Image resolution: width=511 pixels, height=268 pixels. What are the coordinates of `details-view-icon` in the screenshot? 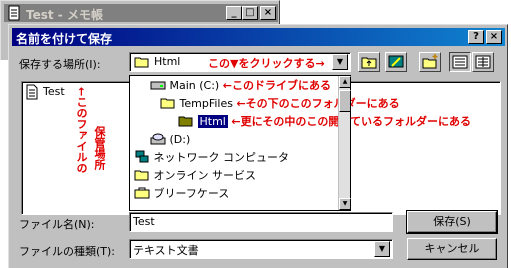 It's located at (483, 62).